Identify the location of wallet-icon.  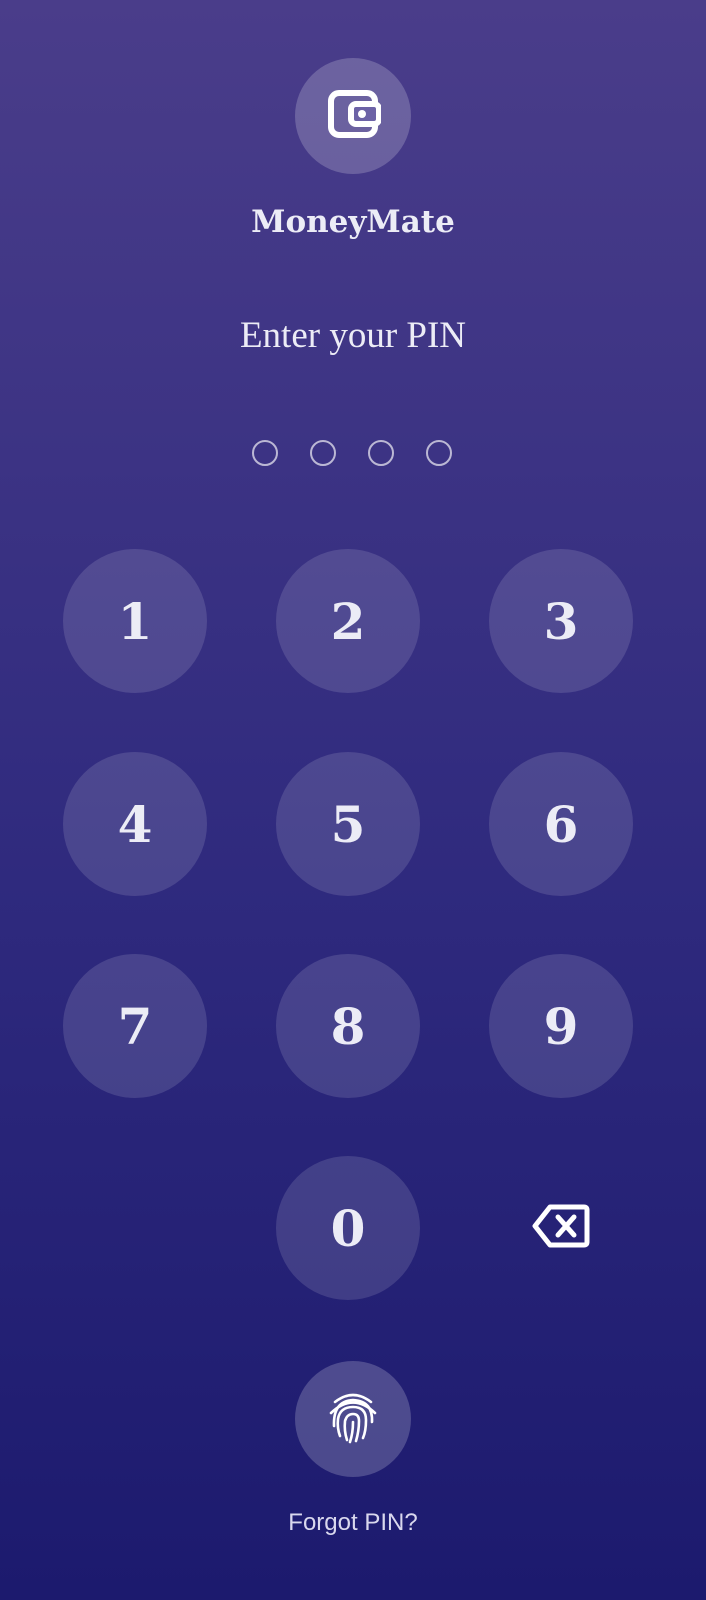
(353, 116).